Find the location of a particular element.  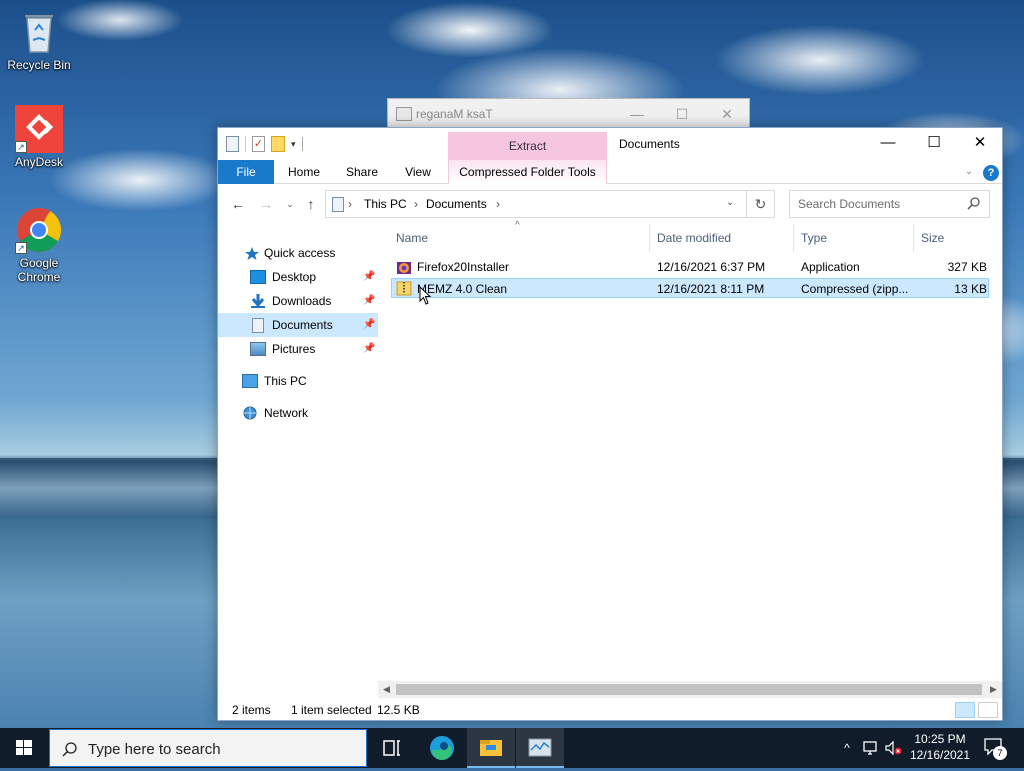

documents-icon is located at coordinates (258, 325).